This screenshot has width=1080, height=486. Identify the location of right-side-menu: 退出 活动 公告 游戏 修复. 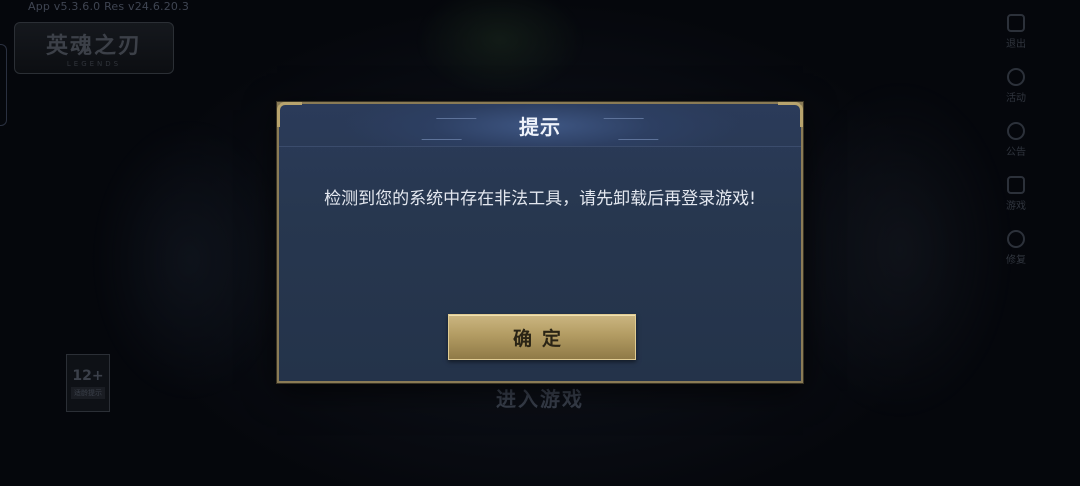
(1016, 149).